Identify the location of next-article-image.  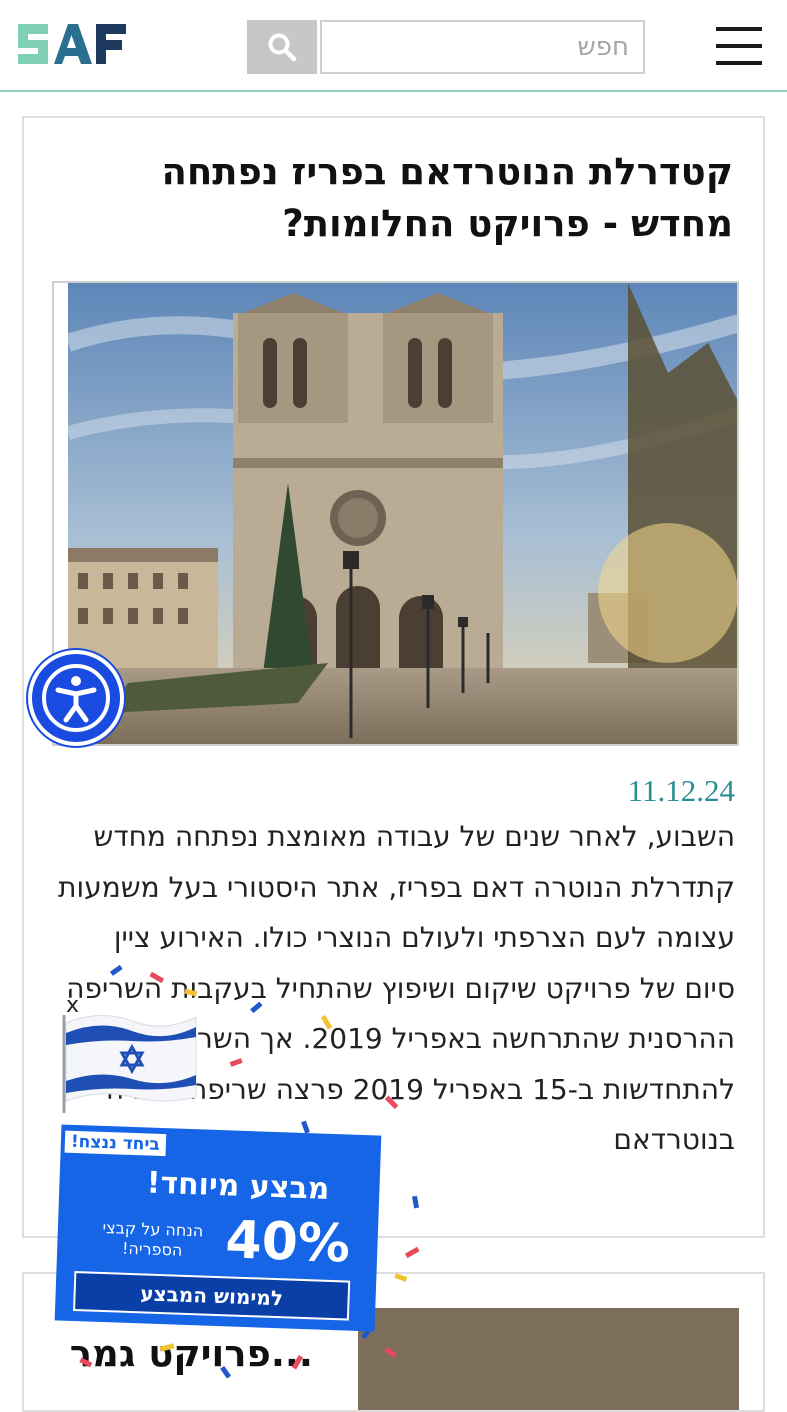
(548, 1359).